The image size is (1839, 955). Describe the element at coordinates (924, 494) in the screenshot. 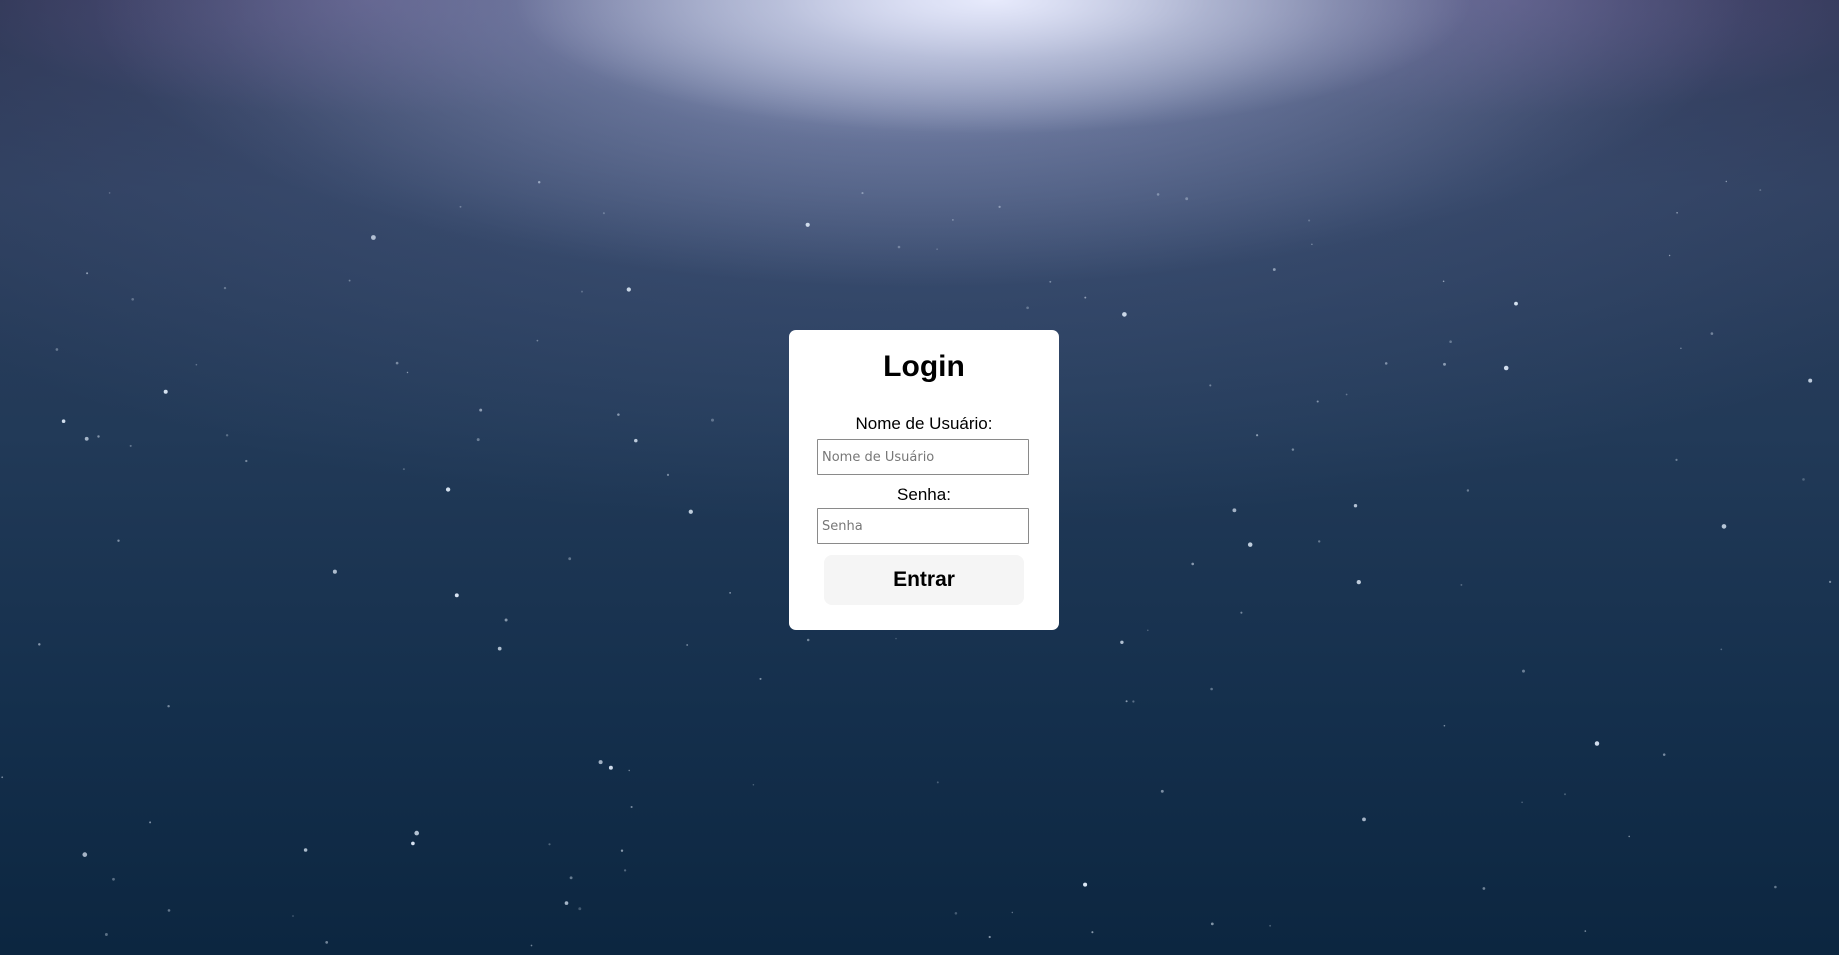

I see `password-label: Senha:` at that location.